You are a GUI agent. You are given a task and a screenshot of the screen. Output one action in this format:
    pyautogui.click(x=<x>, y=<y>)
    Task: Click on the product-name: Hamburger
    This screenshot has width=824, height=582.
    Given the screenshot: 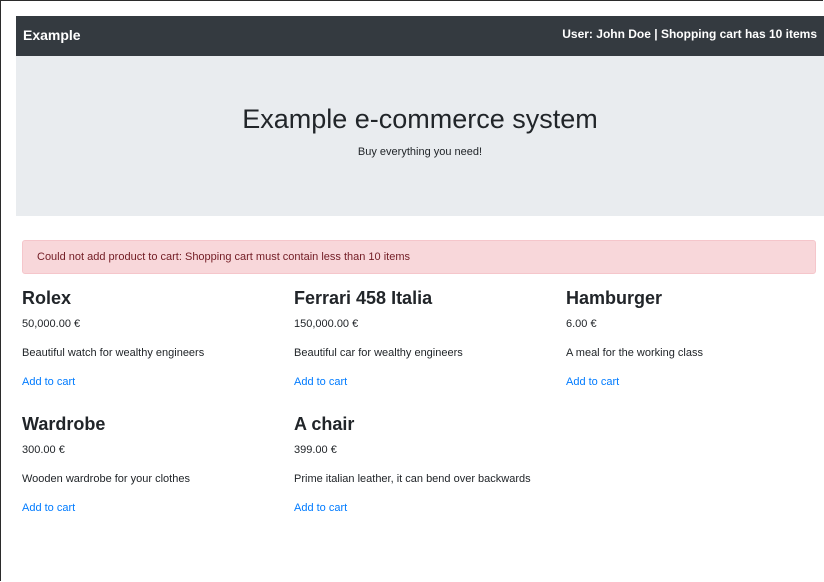 What is the action you would take?
    pyautogui.click(x=614, y=298)
    